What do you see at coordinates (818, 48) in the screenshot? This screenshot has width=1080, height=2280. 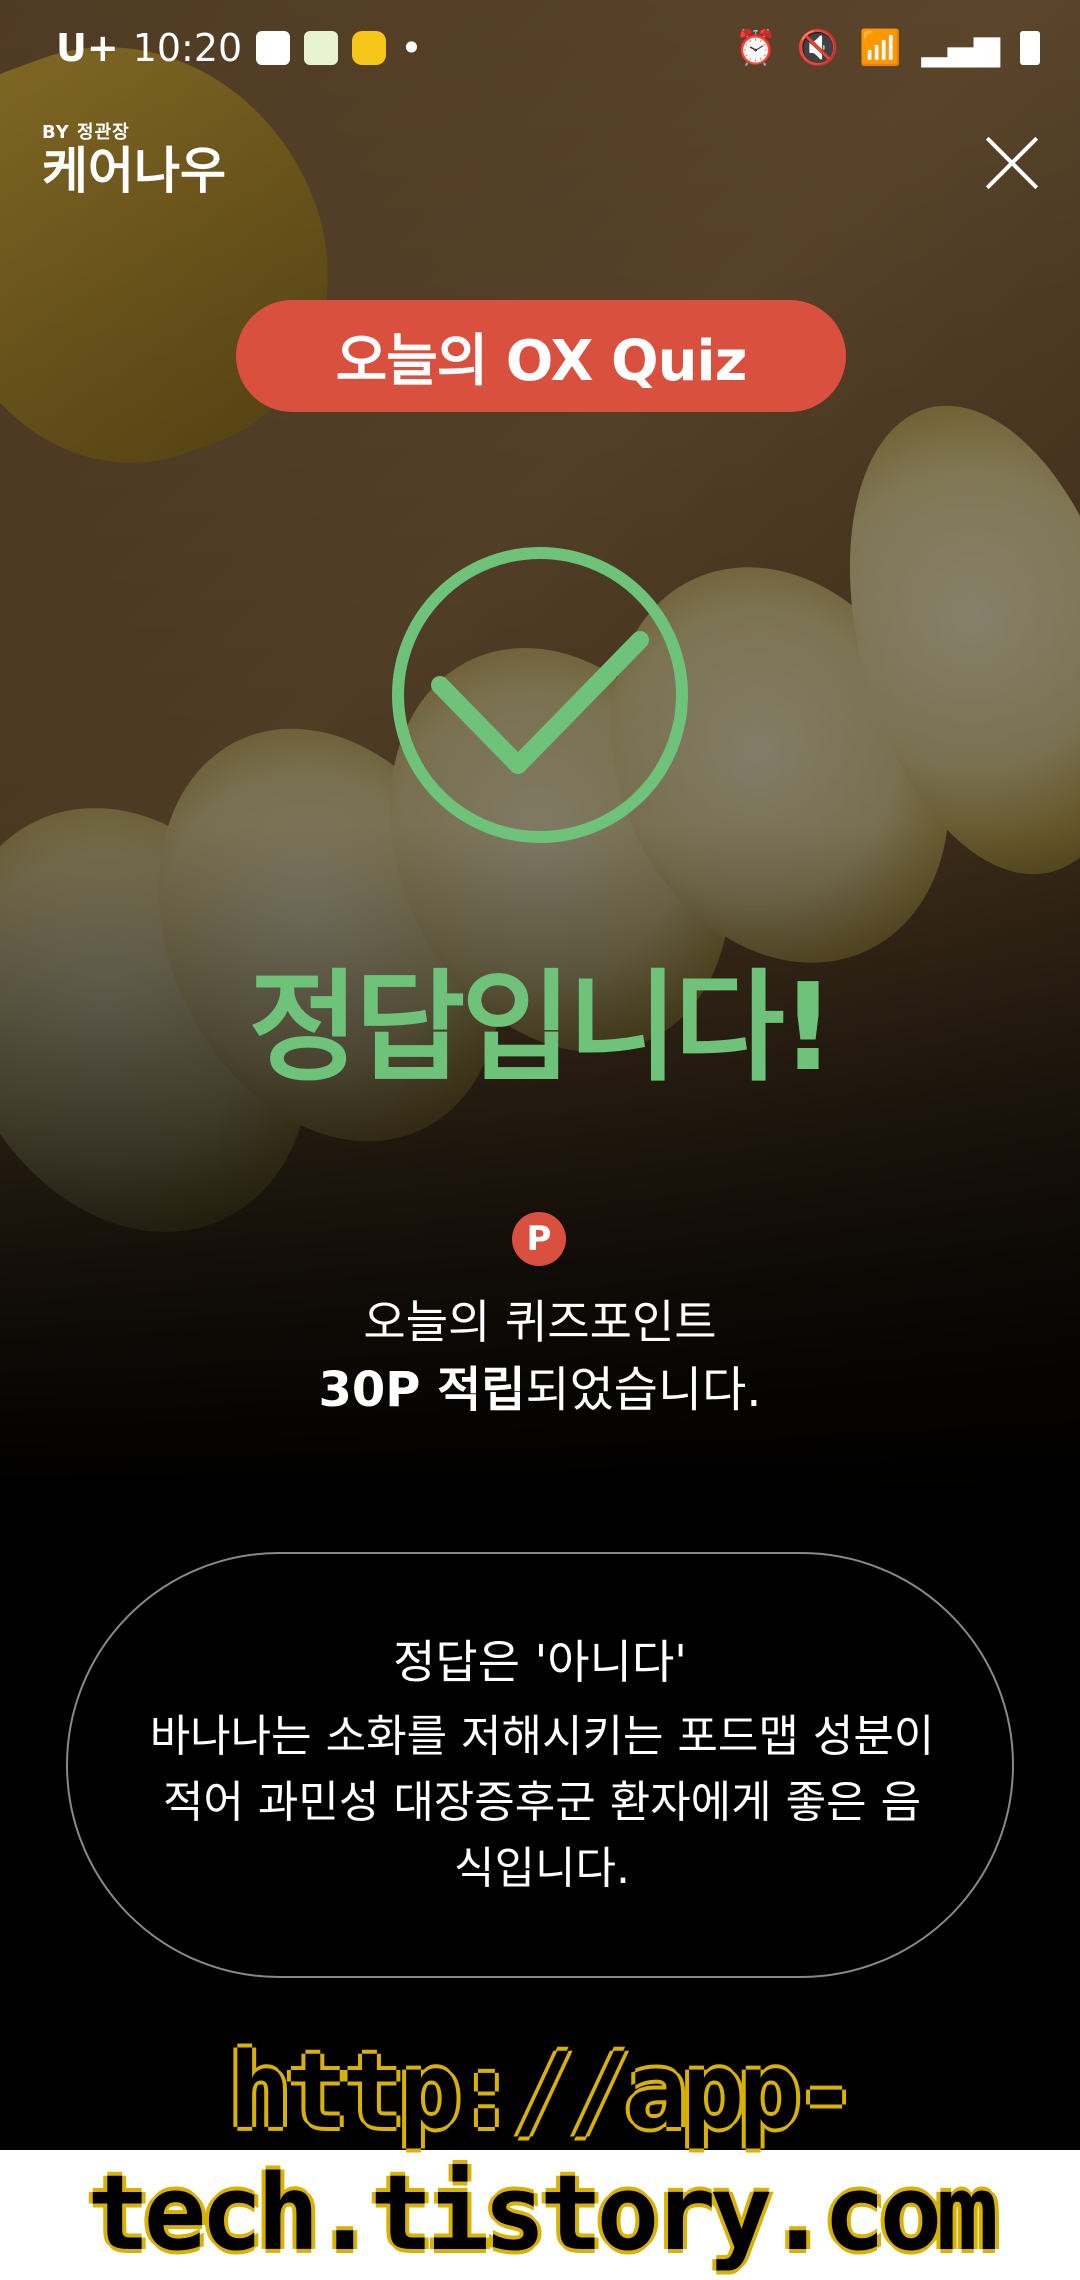 I see `mute-icon: 🔇` at bounding box center [818, 48].